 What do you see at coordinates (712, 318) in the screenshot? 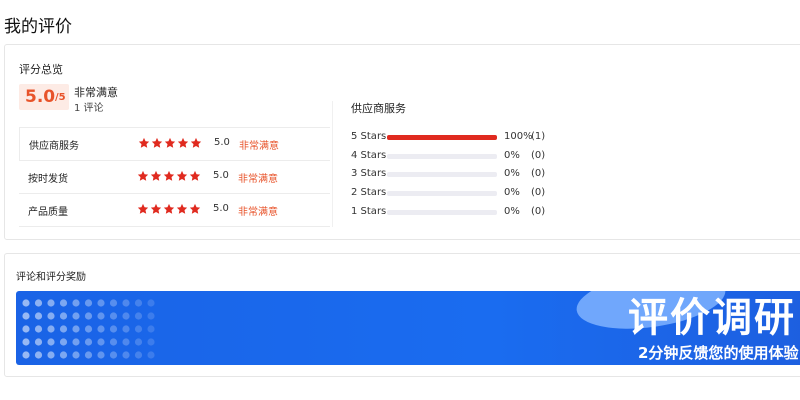
I see `banner-title: 评价调研` at bounding box center [712, 318].